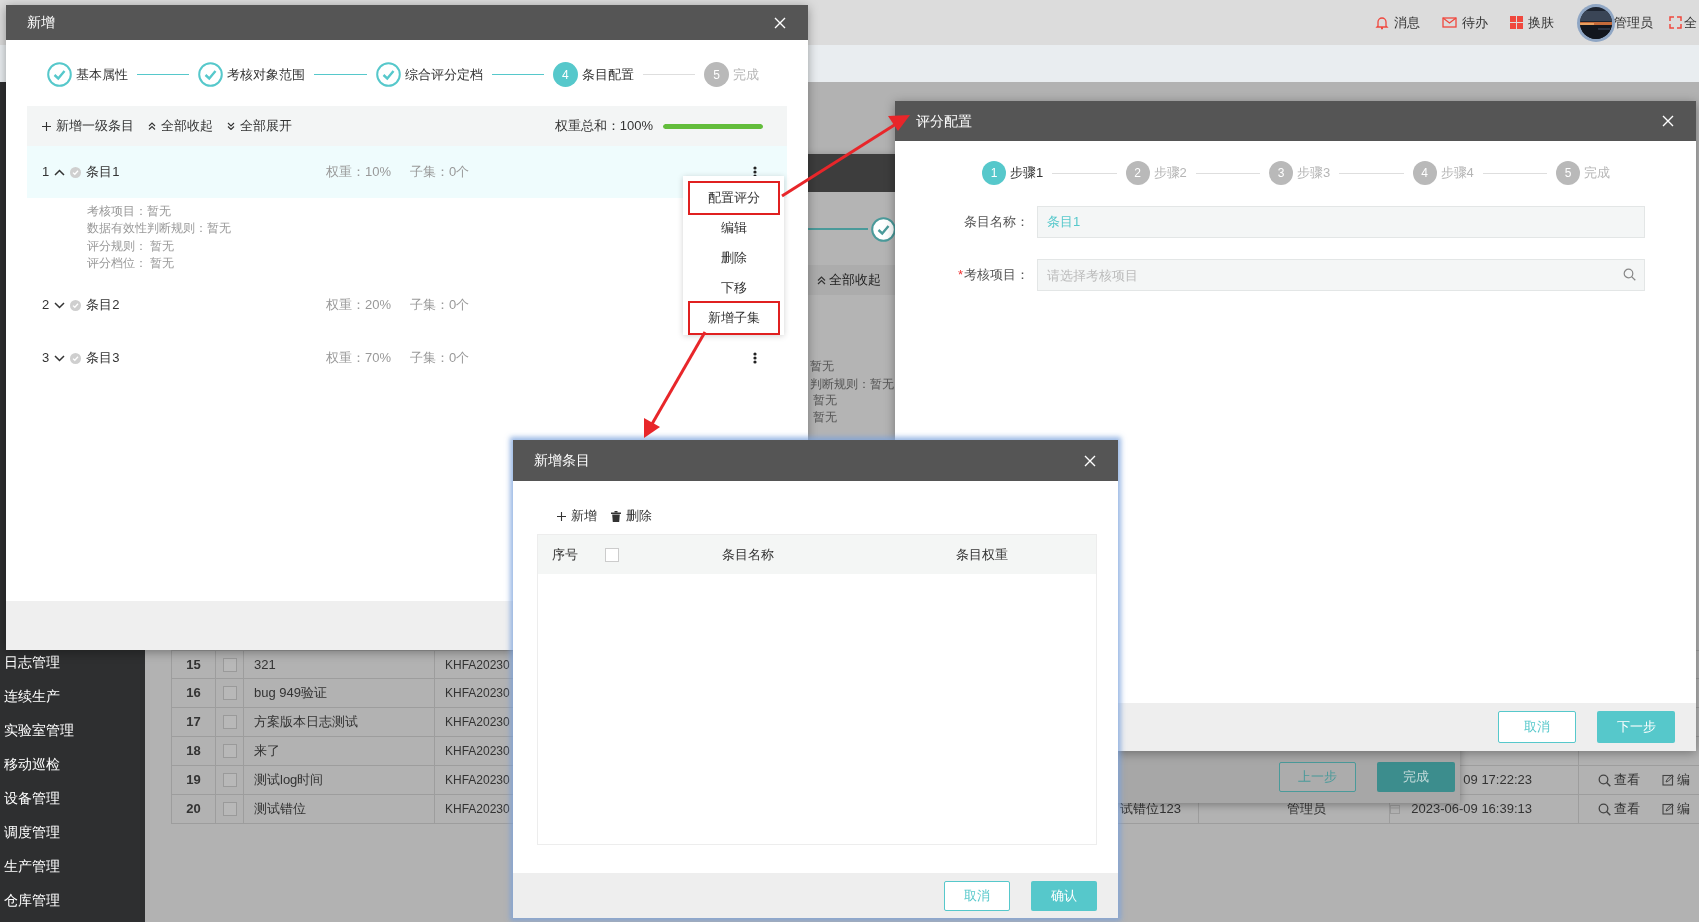 This screenshot has height=922, width=1699. What do you see at coordinates (565, 554) in the screenshot?
I see `column-header: 序号` at bounding box center [565, 554].